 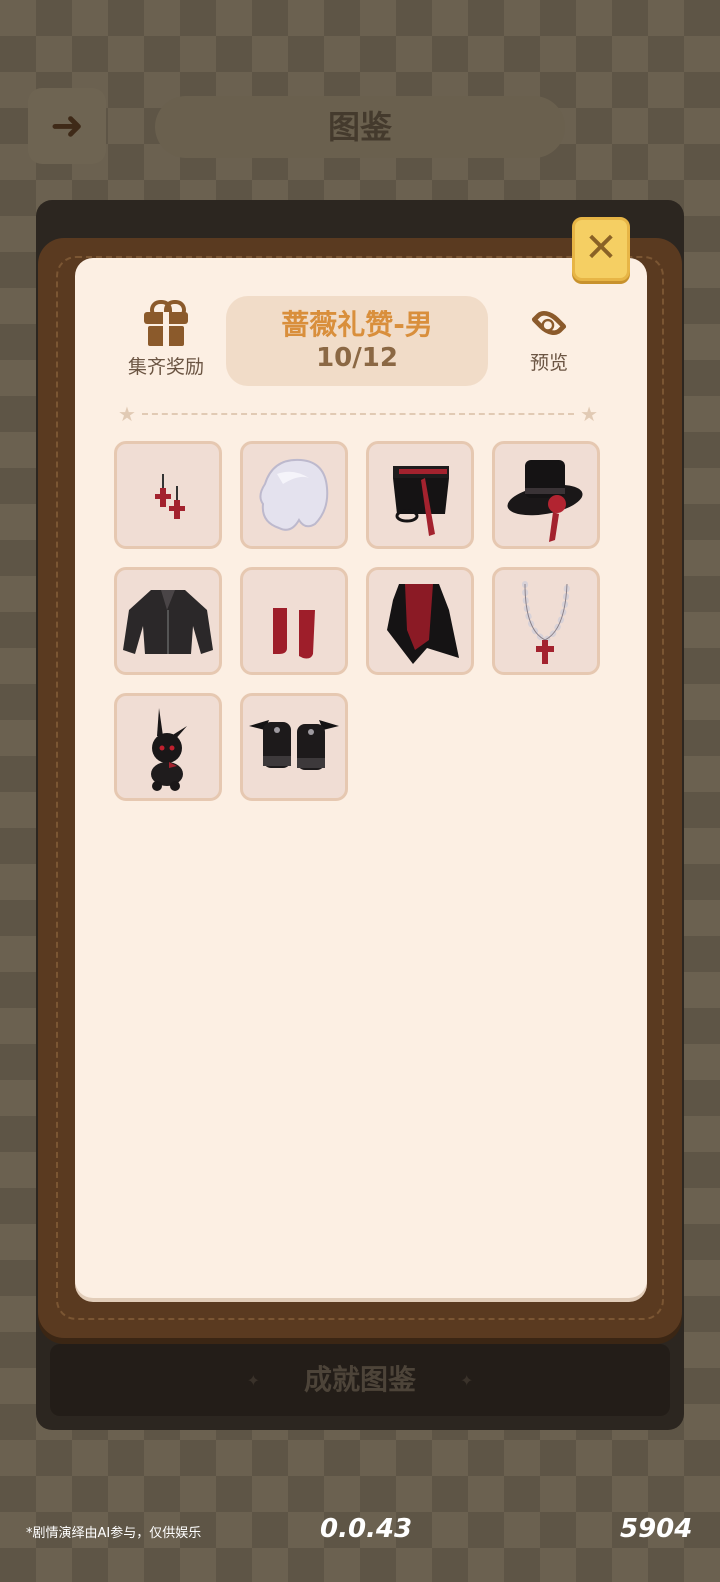 What do you see at coordinates (656, 1529) in the screenshot?
I see `coin-count: 5904` at bounding box center [656, 1529].